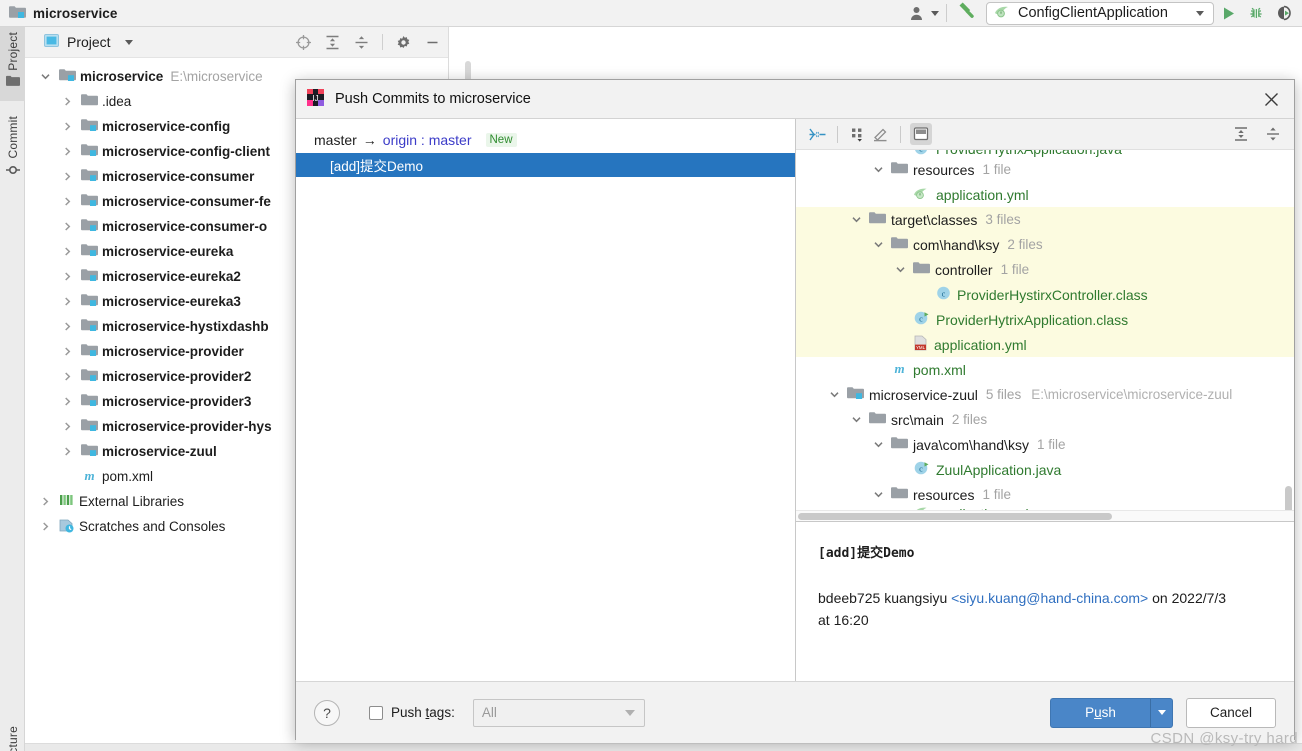 The height and width of the screenshot is (751, 1302). I want to click on push-tags-checkbox, so click(376, 712).